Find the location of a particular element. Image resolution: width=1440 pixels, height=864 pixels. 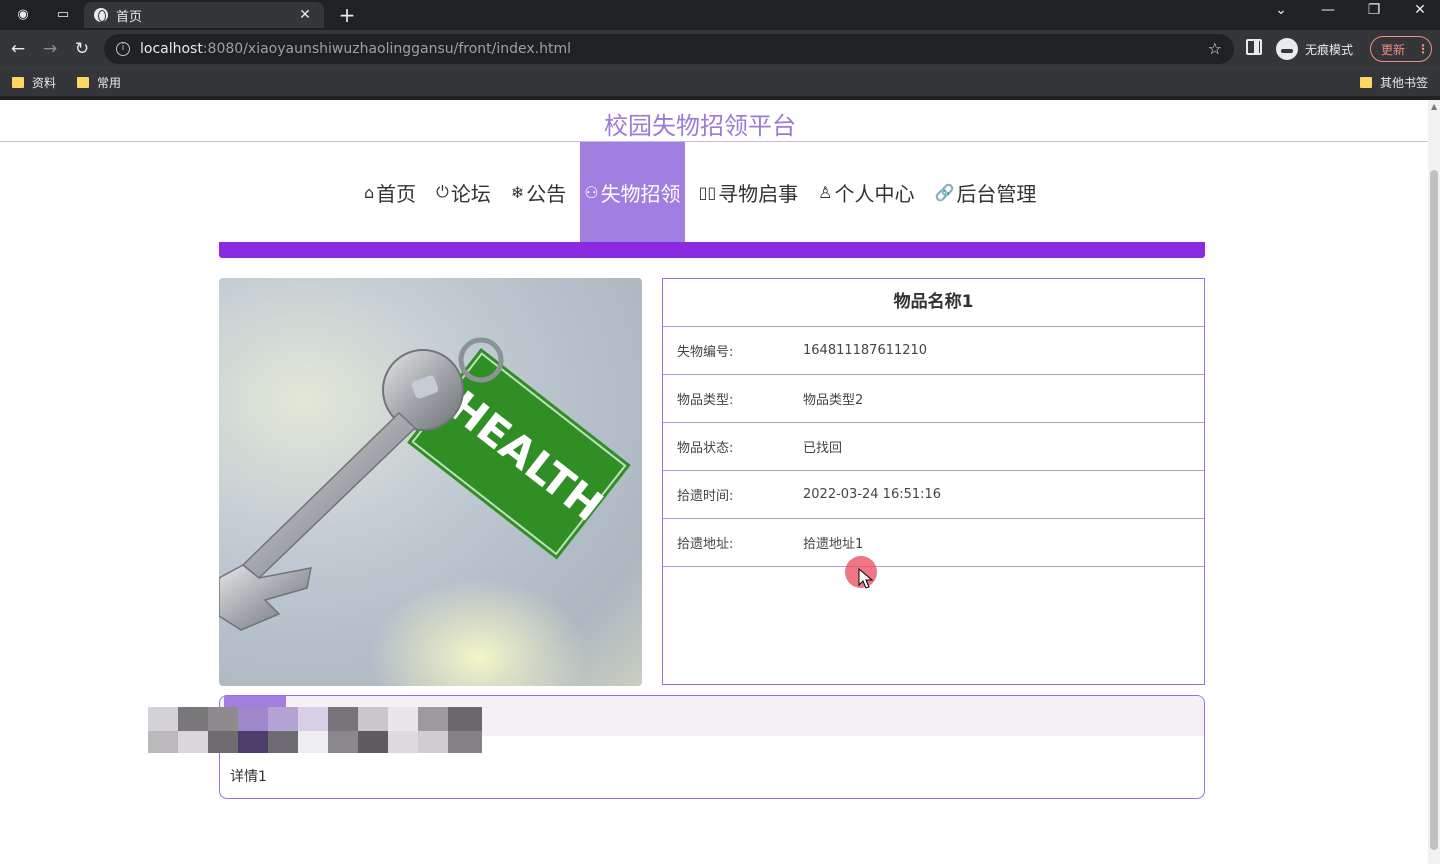

columns-icon: ▯▯ is located at coordinates (707, 192).